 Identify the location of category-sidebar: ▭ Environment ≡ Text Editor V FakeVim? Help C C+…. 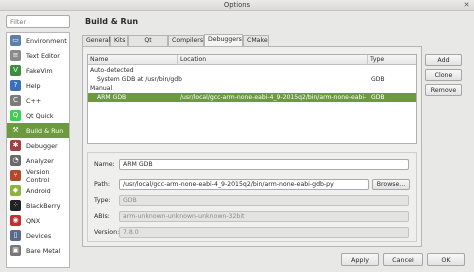
(38, 150).